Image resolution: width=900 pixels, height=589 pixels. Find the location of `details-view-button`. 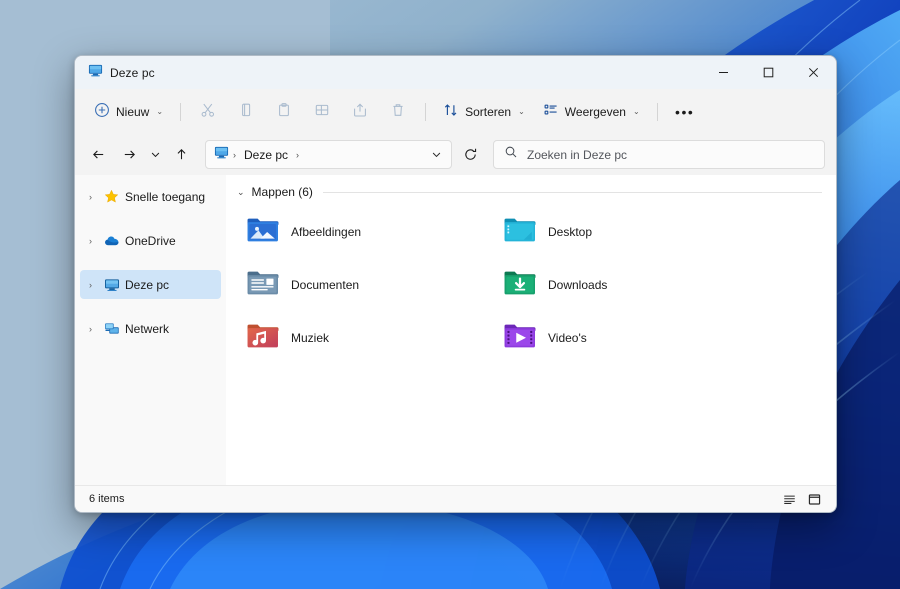

details-view-button is located at coordinates (789, 499).